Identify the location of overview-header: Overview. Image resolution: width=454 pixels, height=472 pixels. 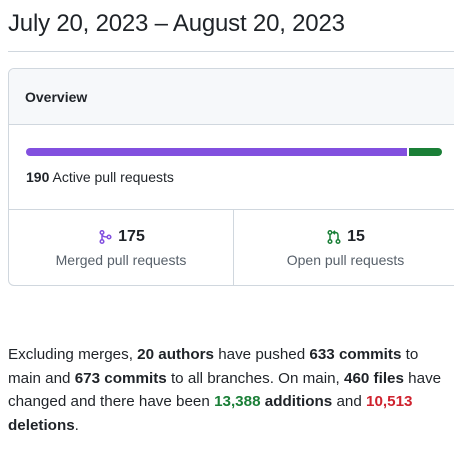
(231, 97).